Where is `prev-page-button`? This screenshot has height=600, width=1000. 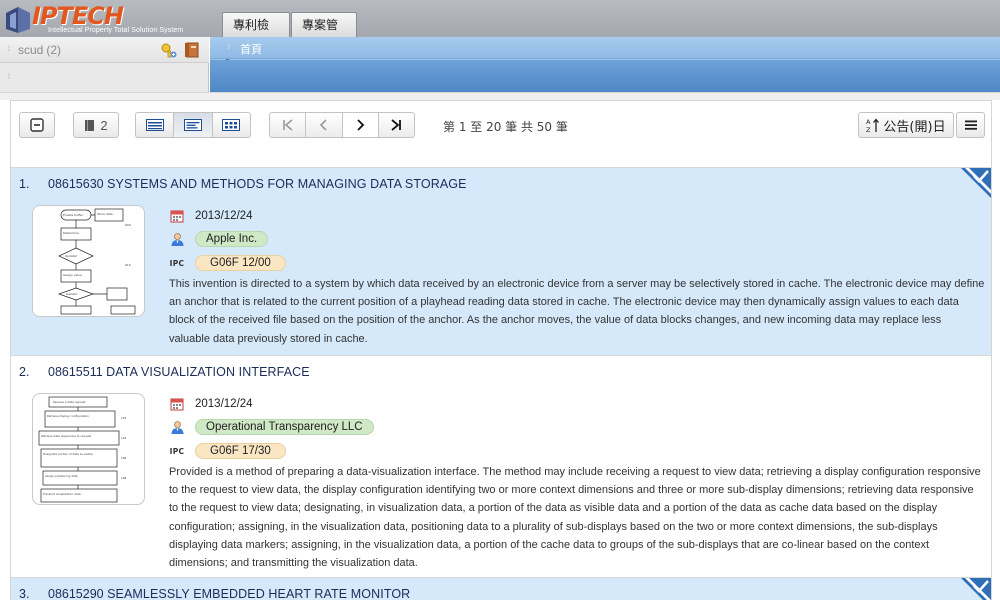 prev-page-button is located at coordinates (324, 125).